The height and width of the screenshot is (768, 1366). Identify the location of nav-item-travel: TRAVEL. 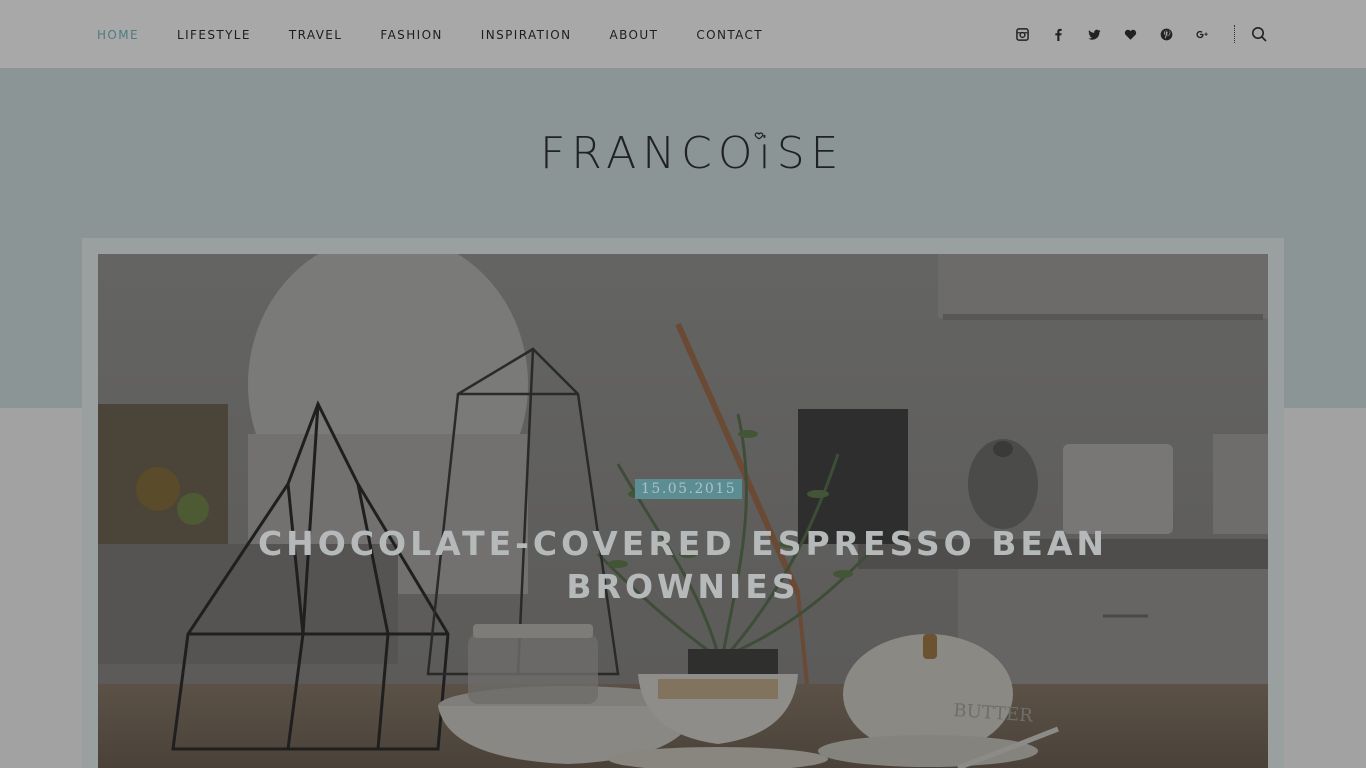
(316, 35).